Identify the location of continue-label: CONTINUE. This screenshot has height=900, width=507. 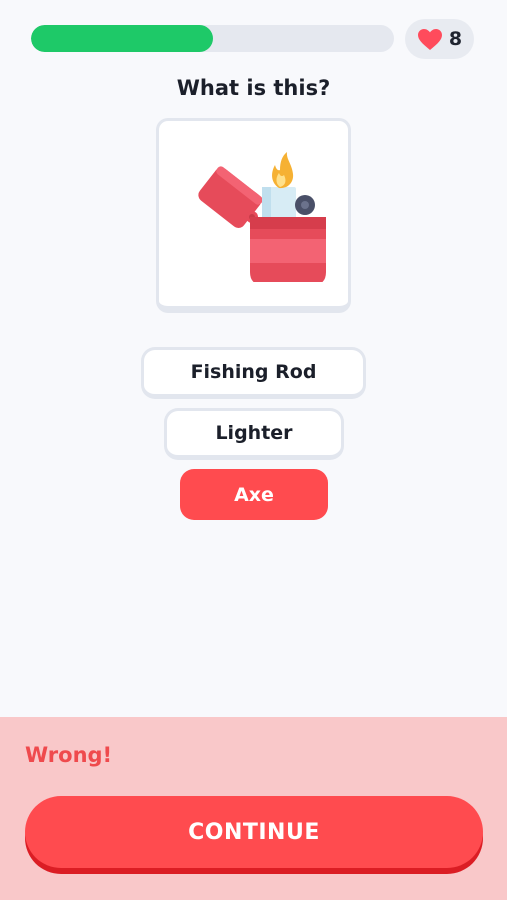
(254, 832).